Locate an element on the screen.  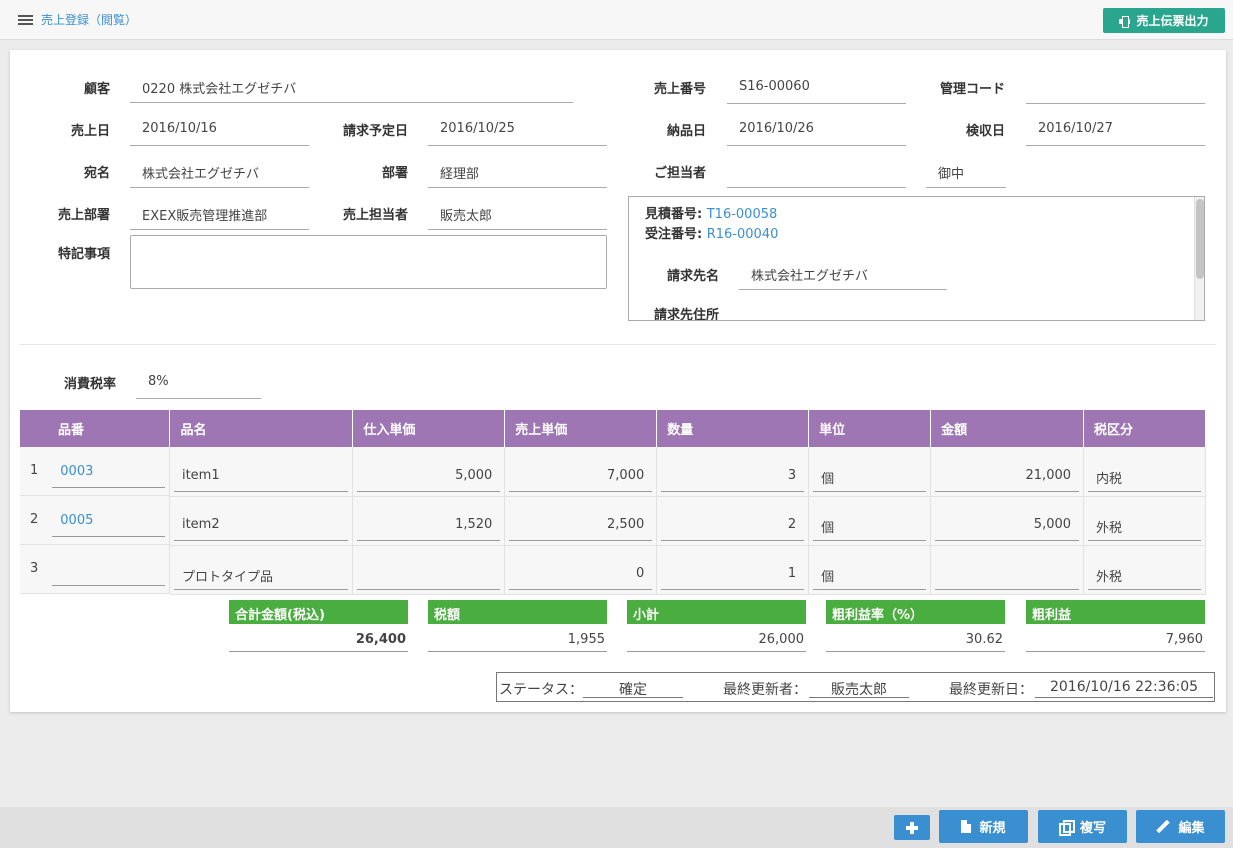
gross-profit-label: 粗利益 is located at coordinates (1115, 612).